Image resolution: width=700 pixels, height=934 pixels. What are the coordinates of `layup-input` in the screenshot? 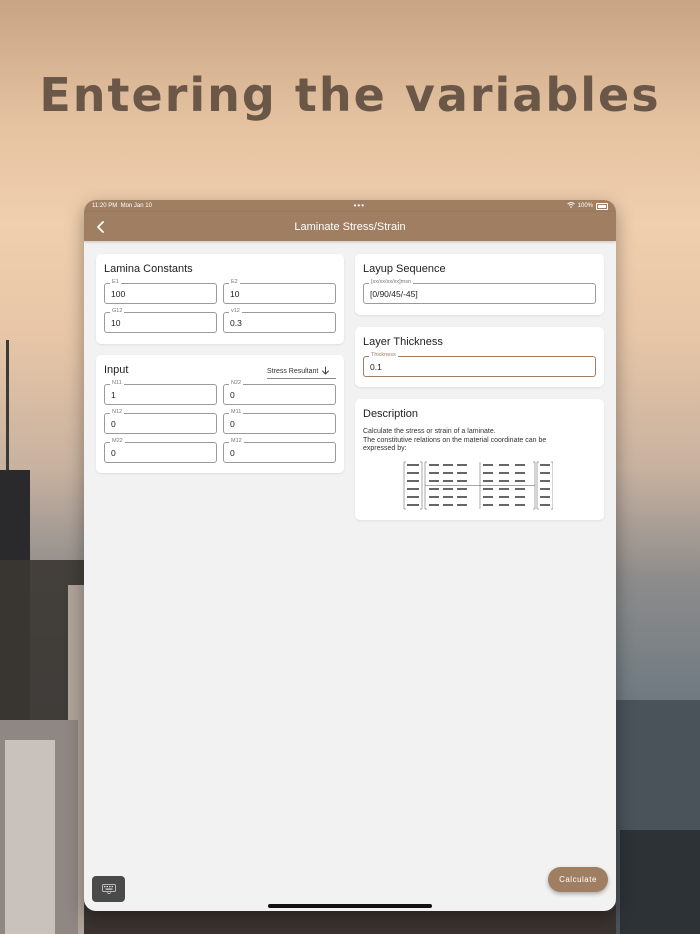 It's located at (479, 294).